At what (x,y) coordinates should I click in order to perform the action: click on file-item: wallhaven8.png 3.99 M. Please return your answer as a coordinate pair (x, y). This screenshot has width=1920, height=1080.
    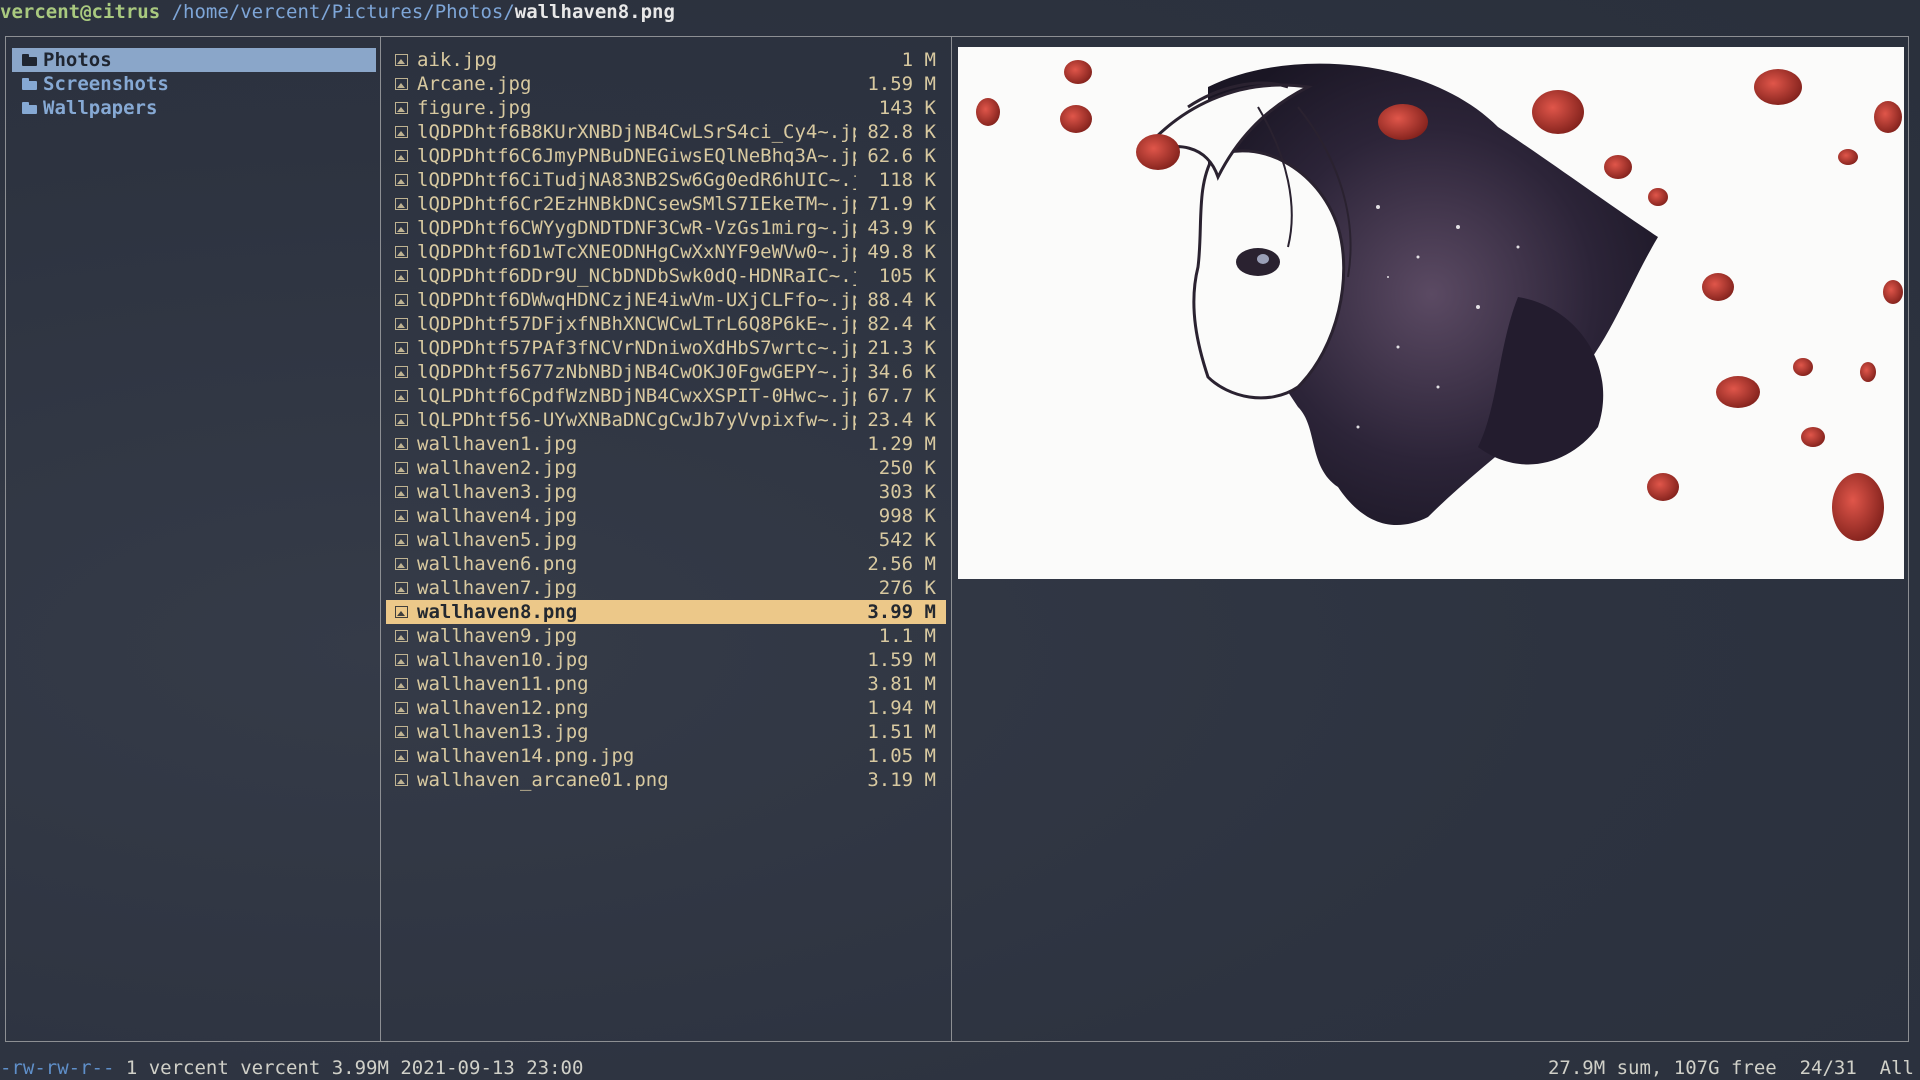
    Looking at the image, I should click on (666, 612).